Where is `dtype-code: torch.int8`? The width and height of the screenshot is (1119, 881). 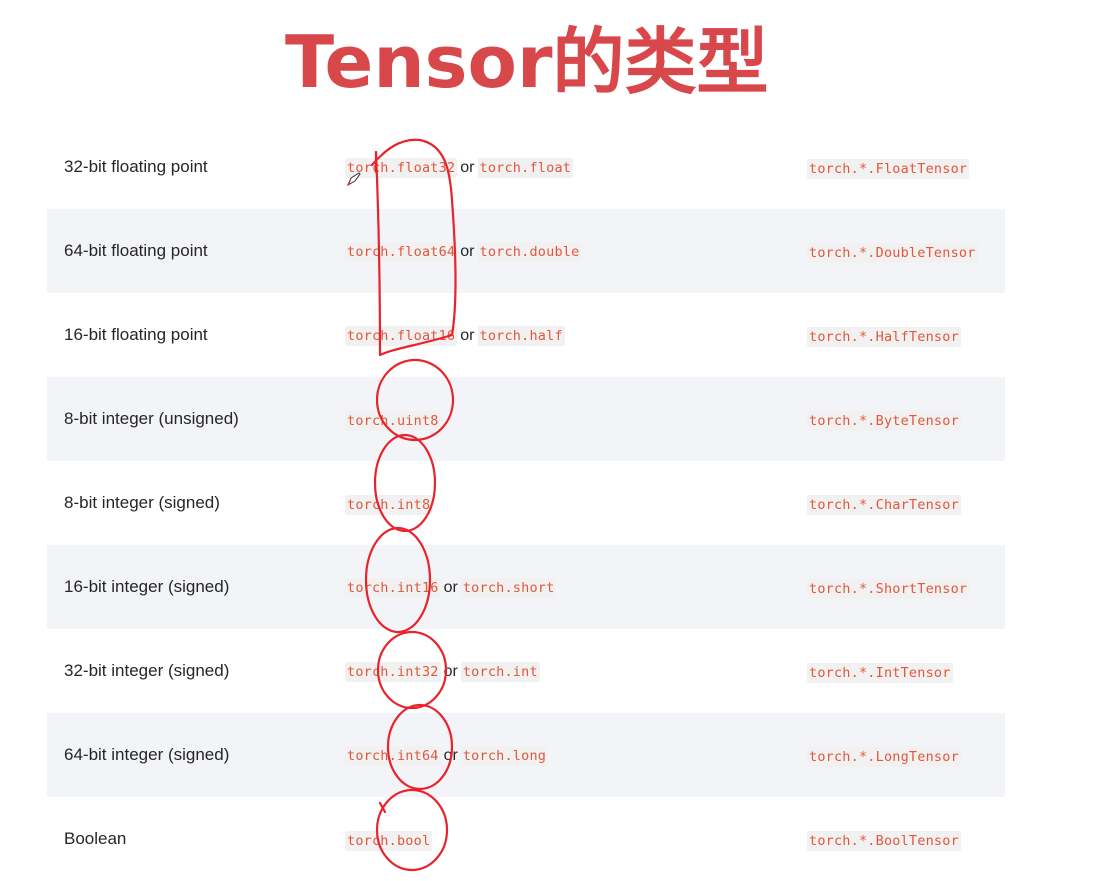
dtype-code: torch.int8 is located at coordinates (389, 504).